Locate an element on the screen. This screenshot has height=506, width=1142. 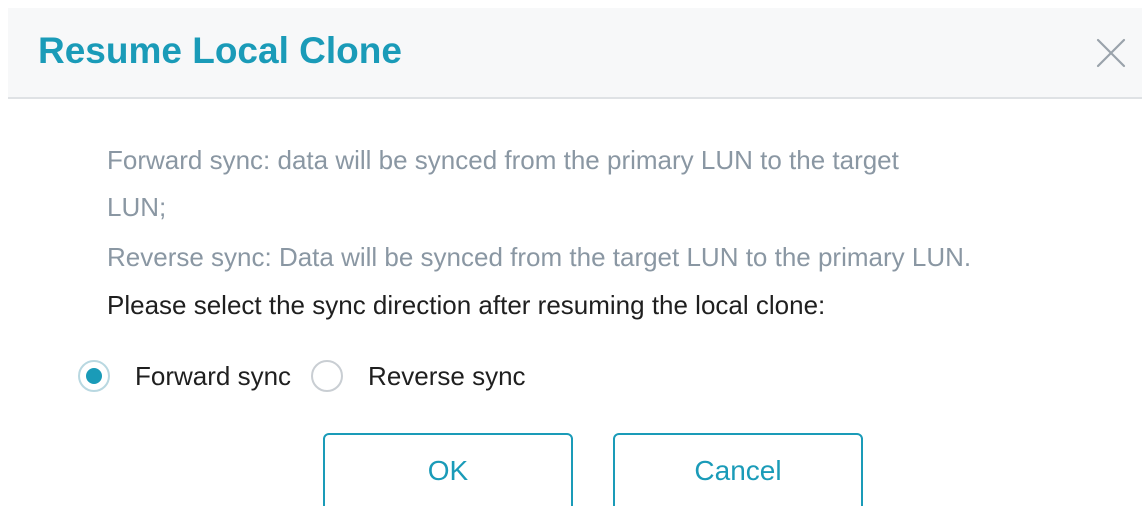
forward-sync-option: Forward sync is located at coordinates (184, 376).